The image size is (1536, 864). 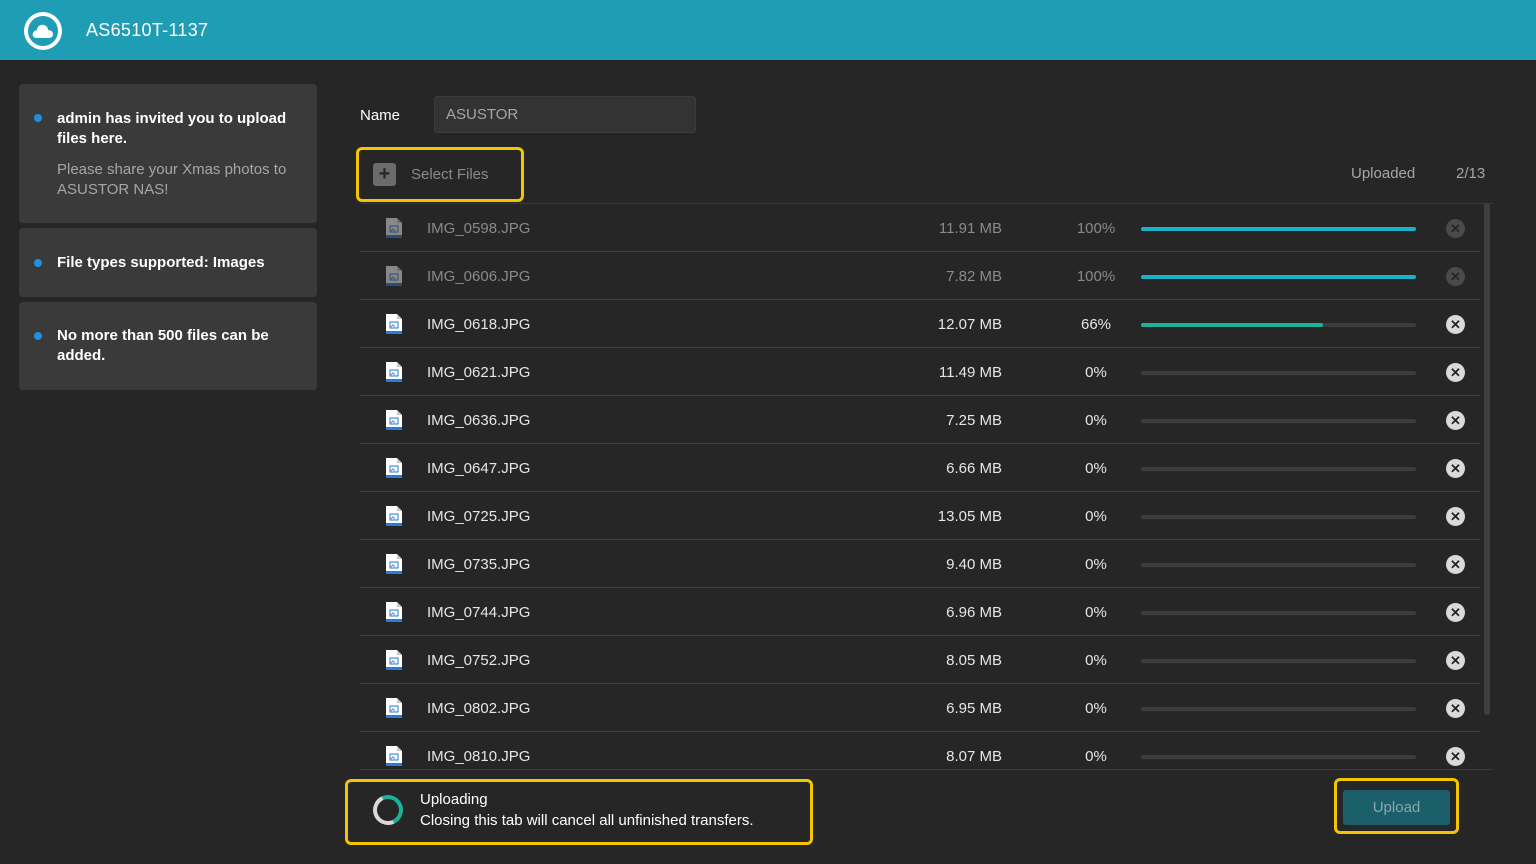 I want to click on name-label: Name, so click(x=380, y=115).